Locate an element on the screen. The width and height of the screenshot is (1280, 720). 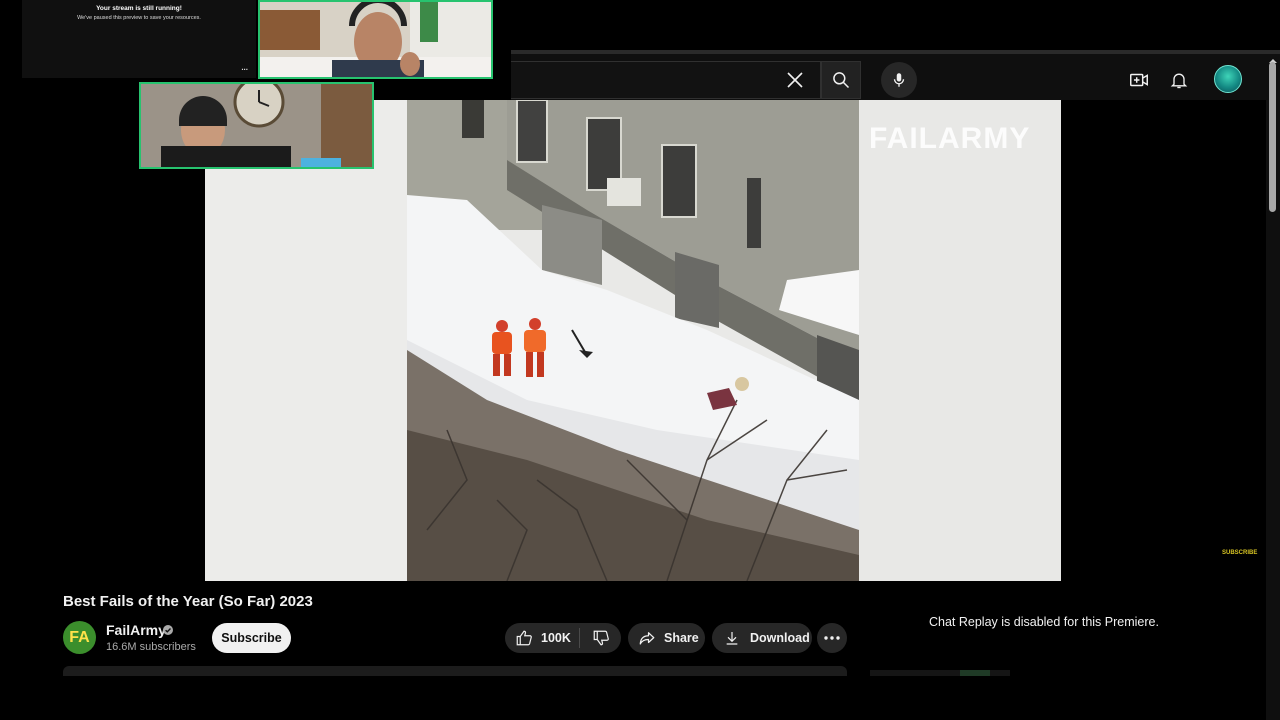
chat-panel-edge is located at coordinates (940, 673).